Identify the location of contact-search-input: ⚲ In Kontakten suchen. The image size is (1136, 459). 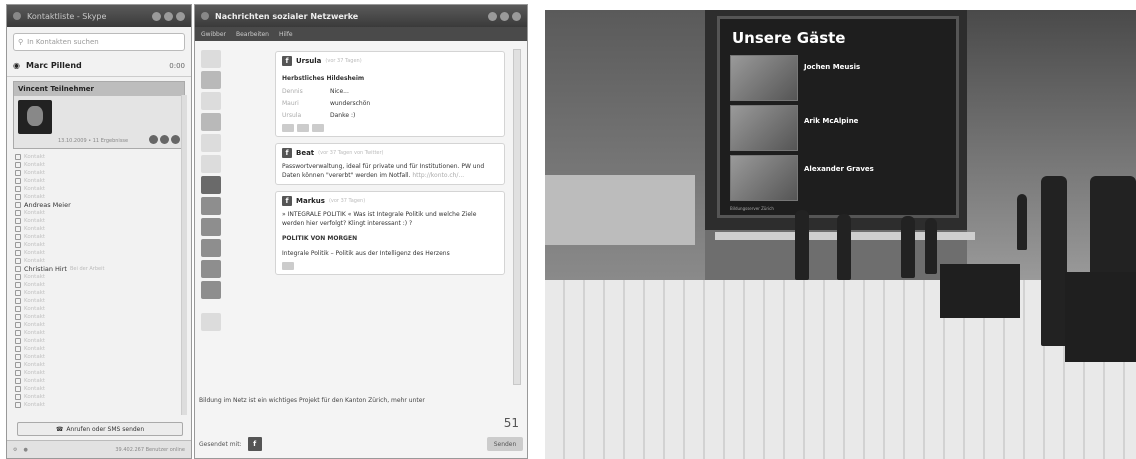
(99, 42).